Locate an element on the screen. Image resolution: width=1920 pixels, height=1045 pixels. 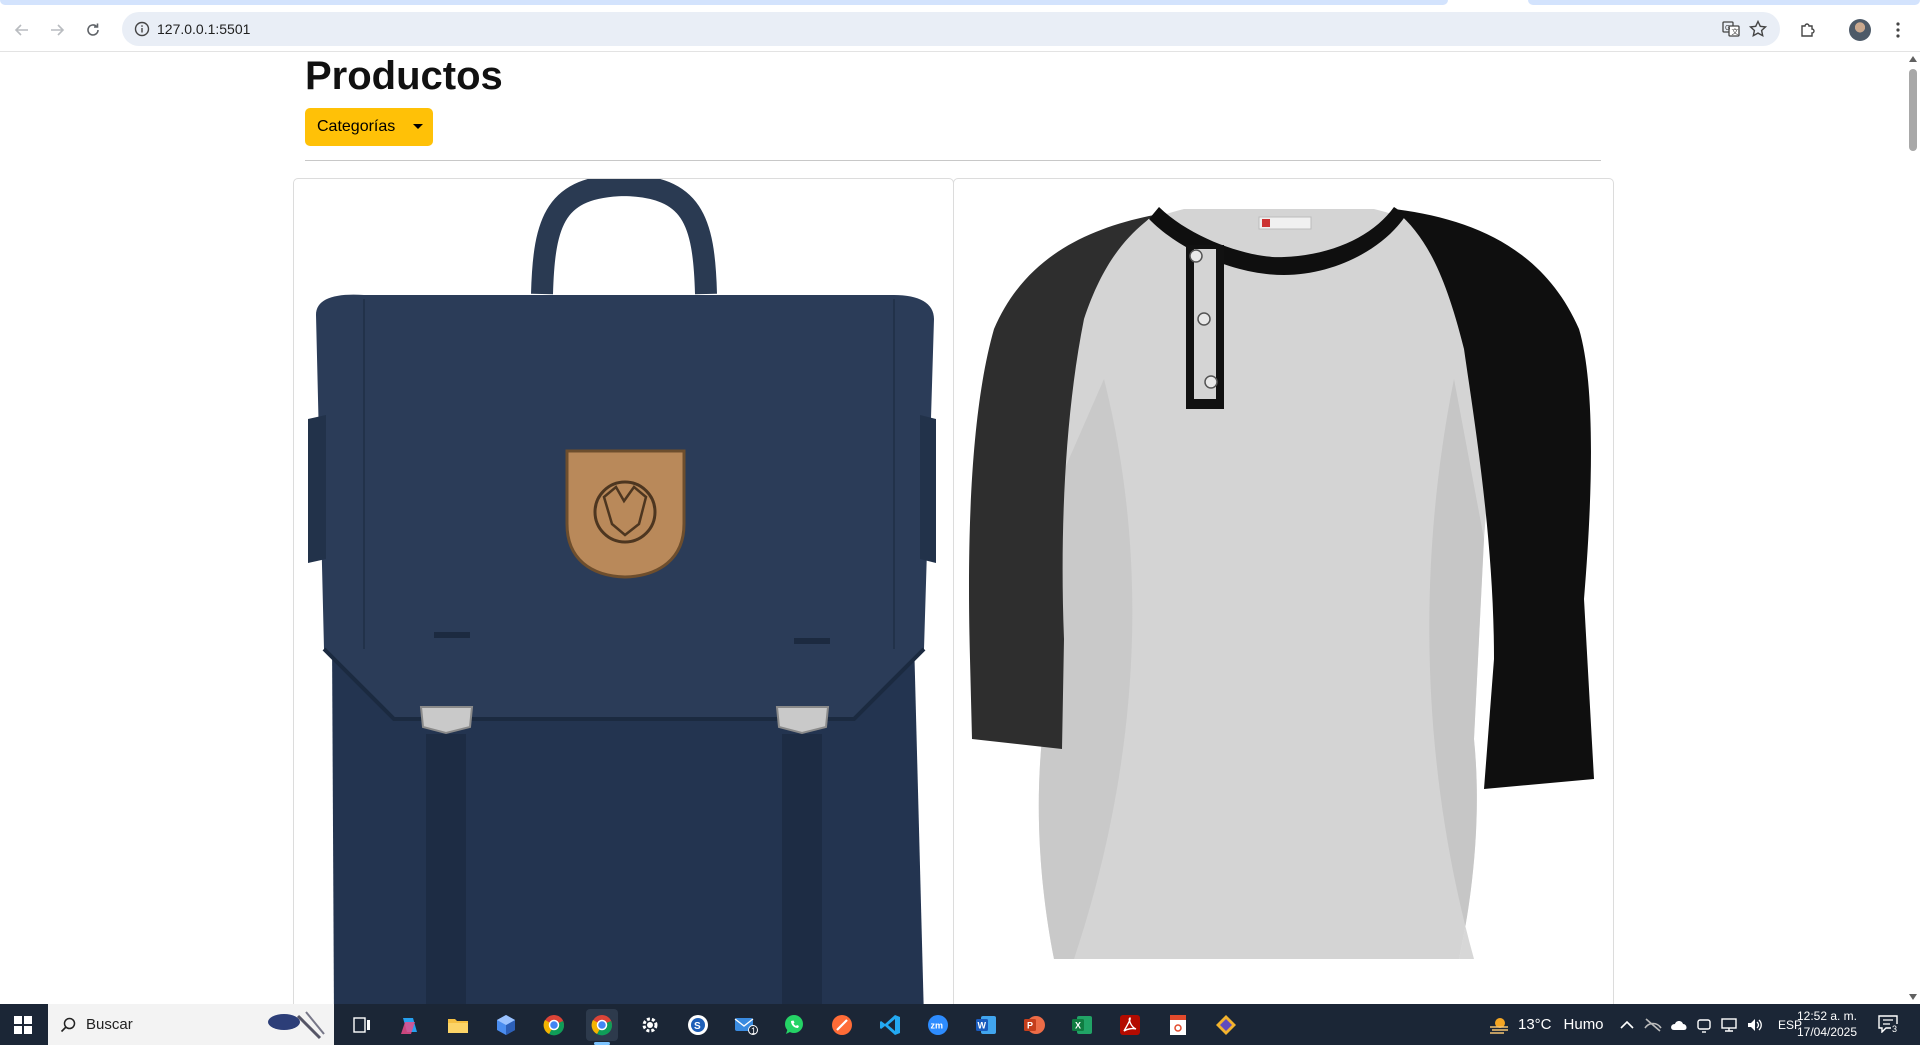
network-icon is located at coordinates (1729, 1025).